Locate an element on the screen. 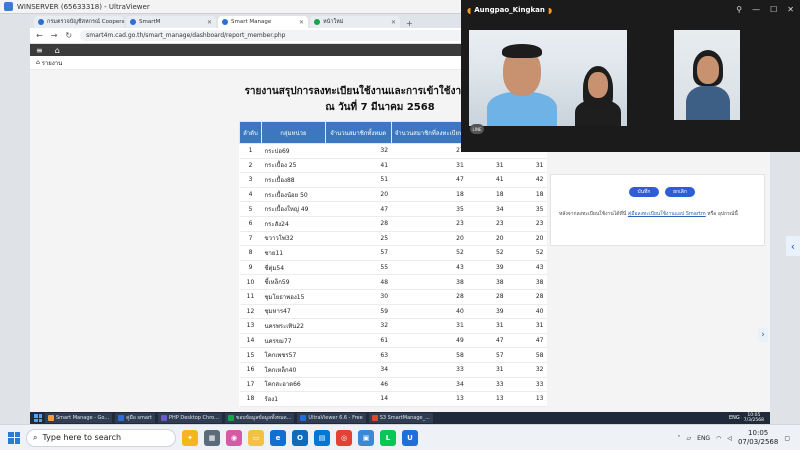 The height and width of the screenshot is (450, 800). group-link: นครขม77 is located at coordinates (293, 341).